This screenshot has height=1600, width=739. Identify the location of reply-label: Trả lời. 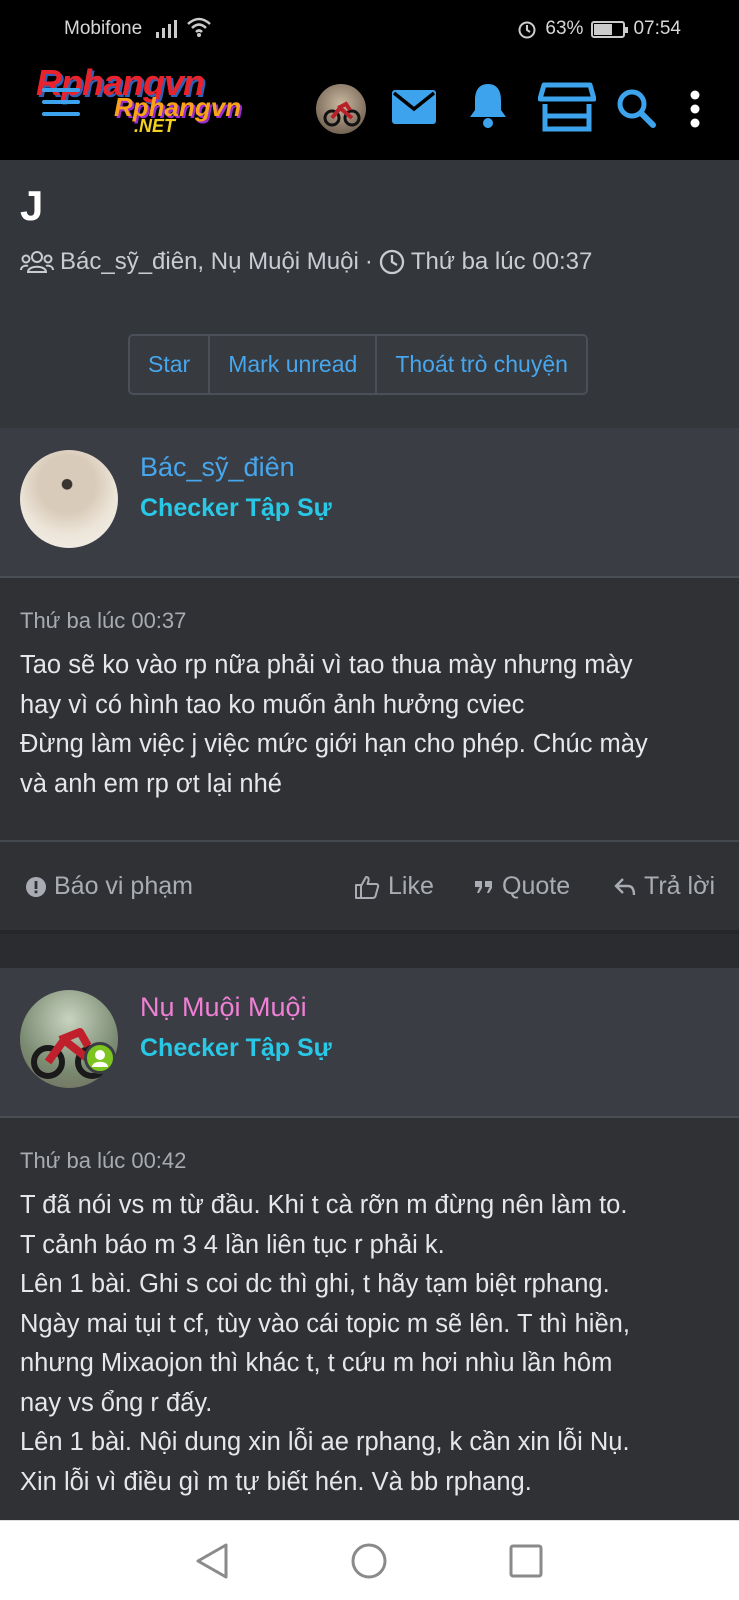
(680, 886).